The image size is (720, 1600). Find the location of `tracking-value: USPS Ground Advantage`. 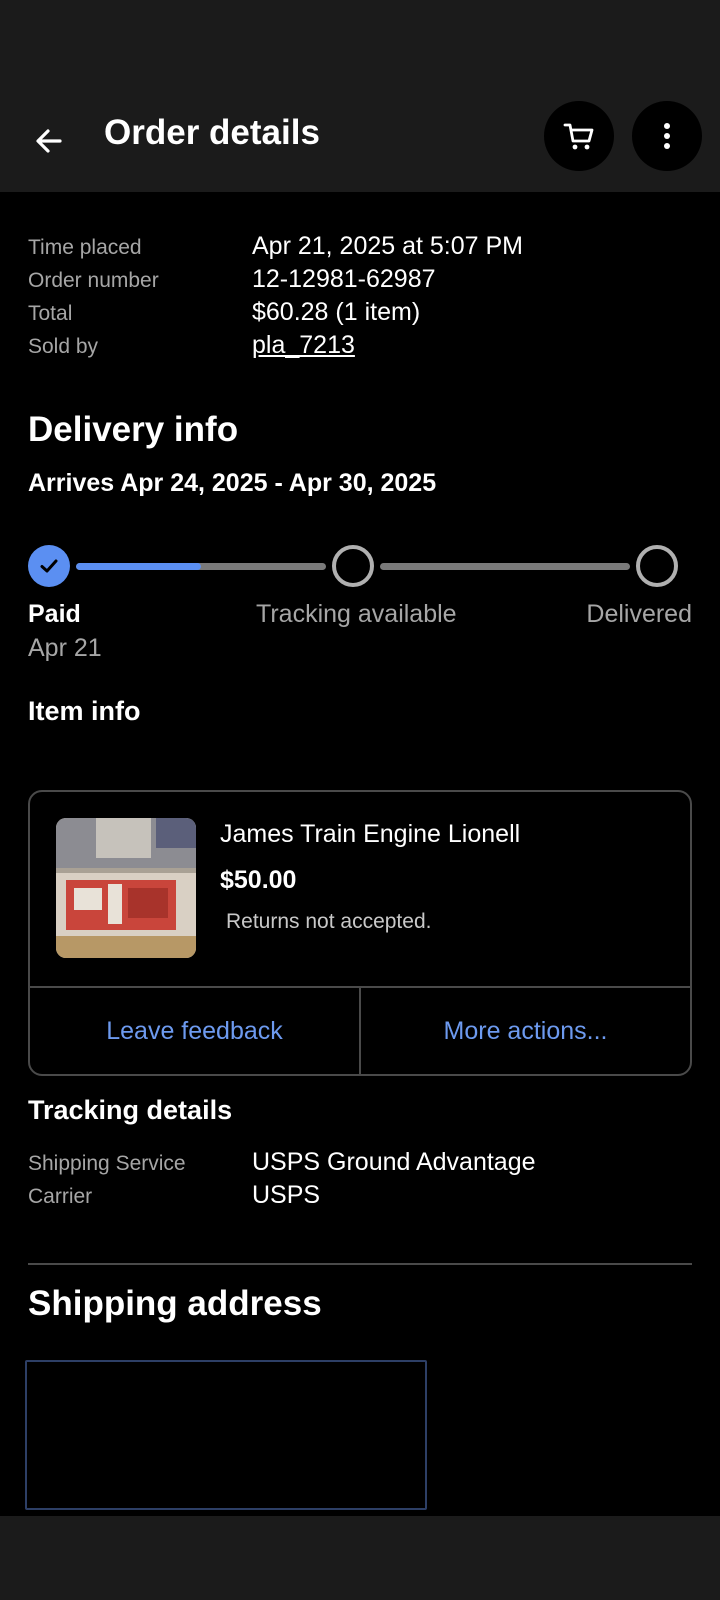

tracking-value: USPS Ground Advantage is located at coordinates (394, 1162).